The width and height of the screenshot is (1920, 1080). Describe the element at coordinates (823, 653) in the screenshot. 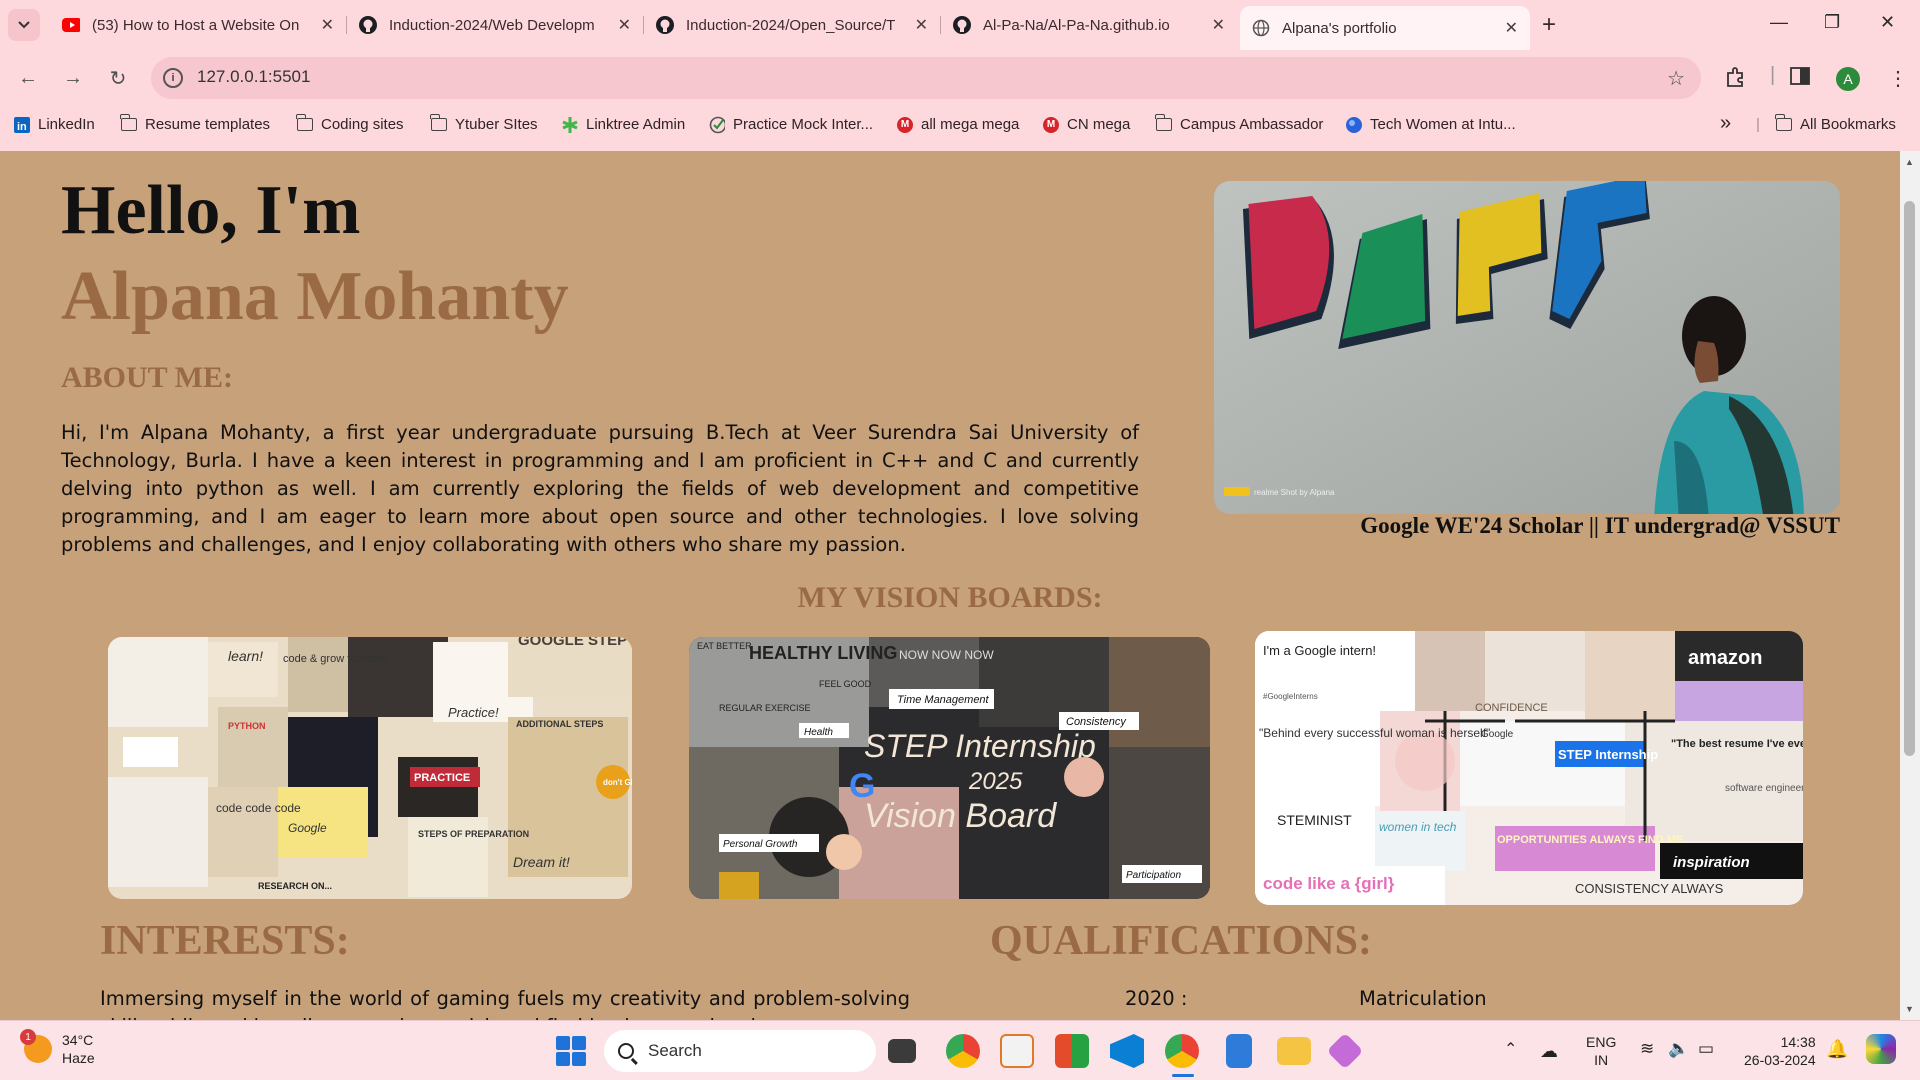

I see `vb2-note: HEALTHY LIVING` at that location.